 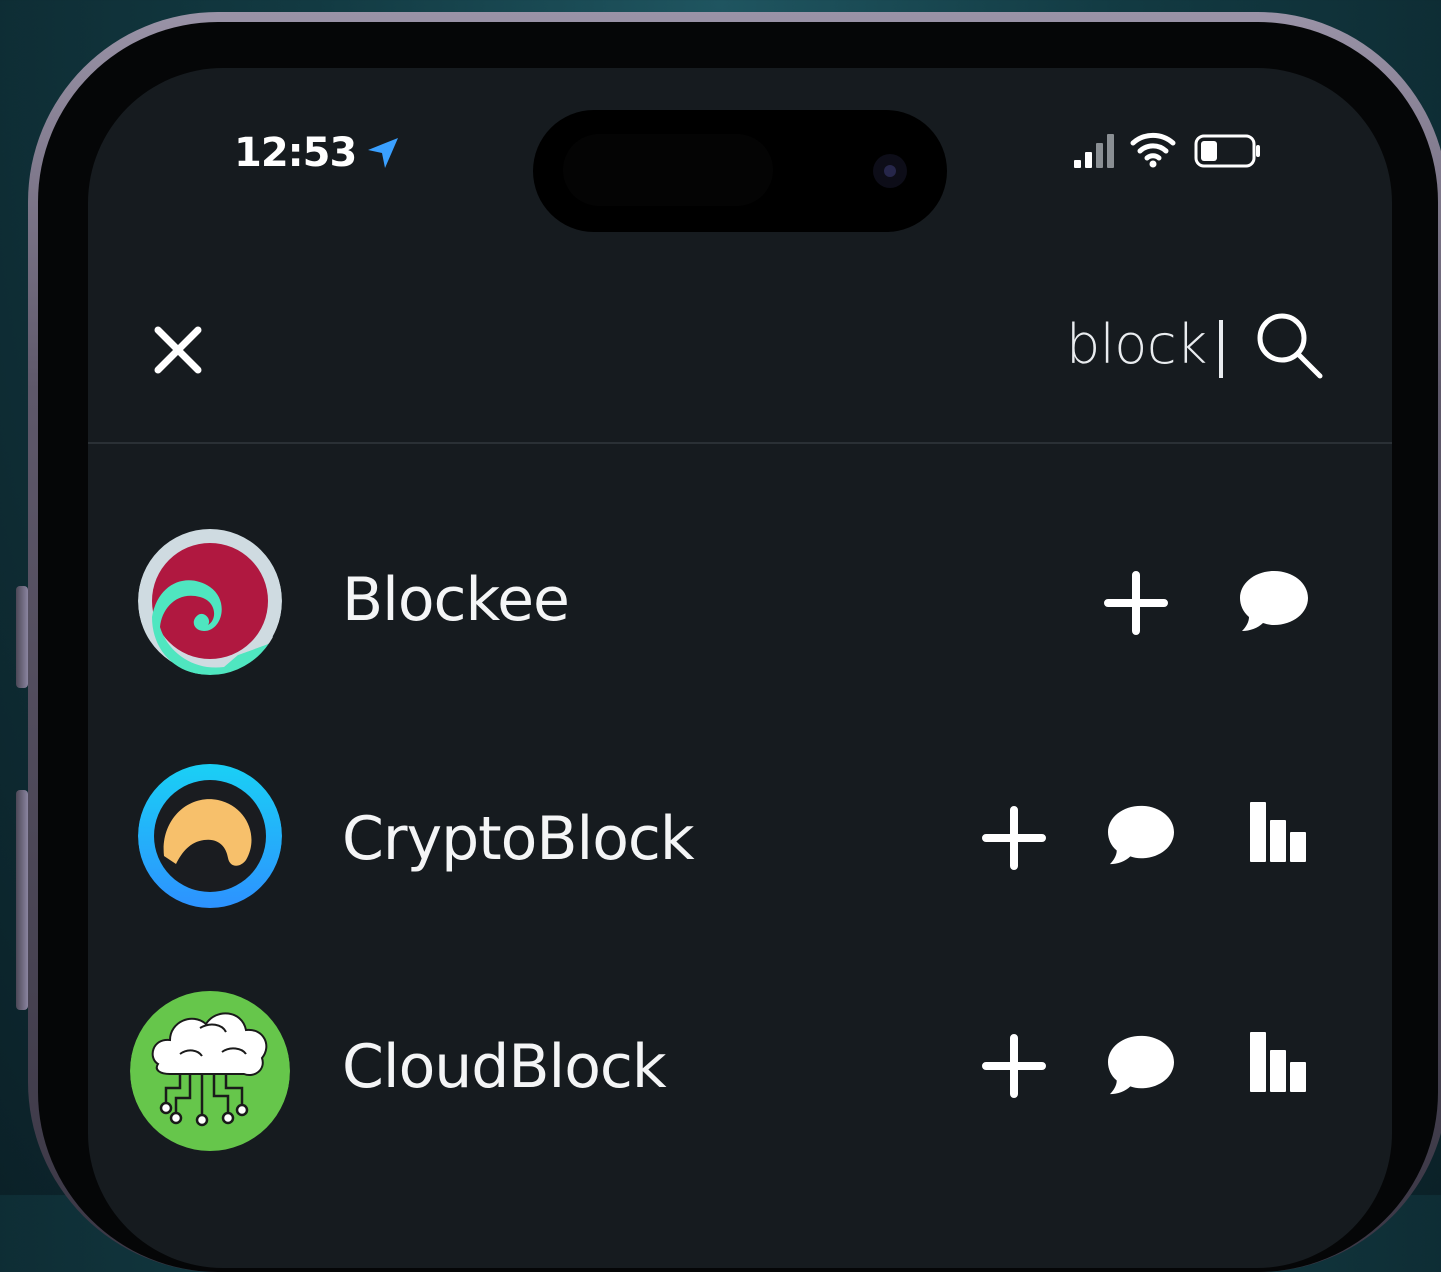 What do you see at coordinates (1153, 150) in the screenshot?
I see `wifi-icon` at bounding box center [1153, 150].